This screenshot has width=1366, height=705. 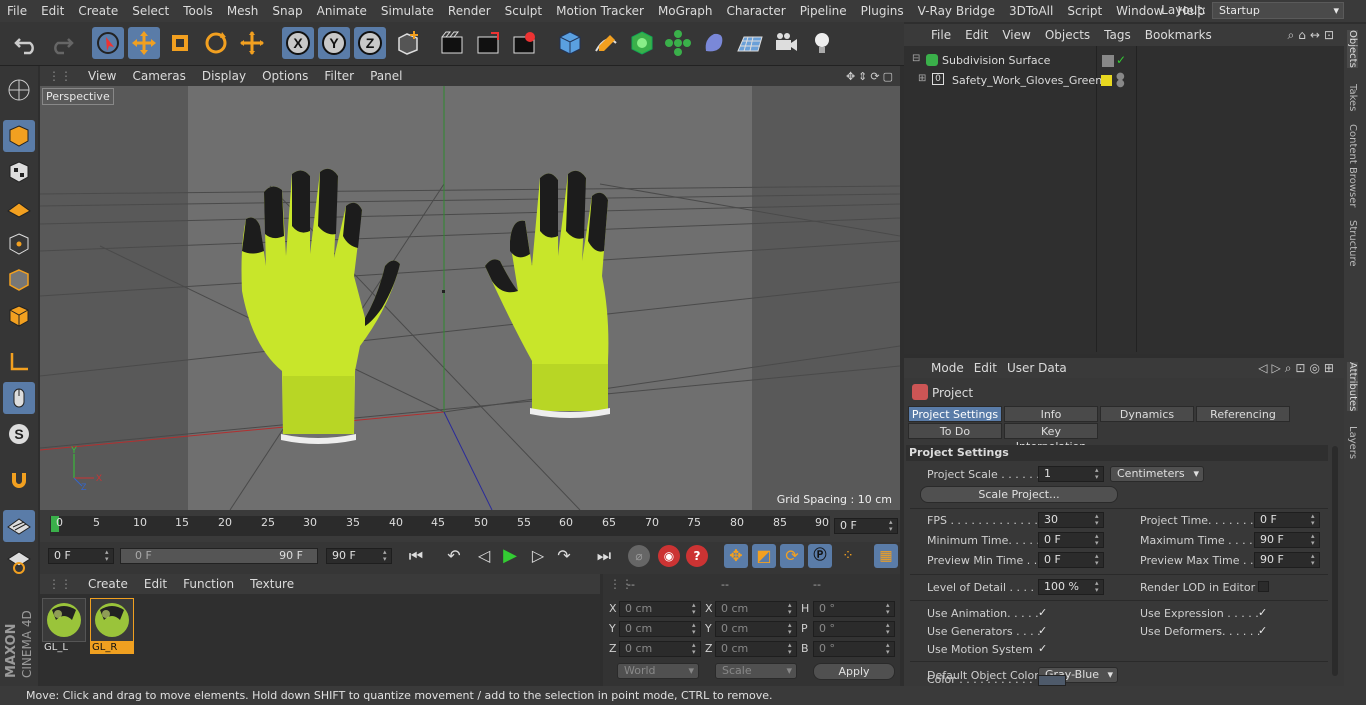 What do you see at coordinates (866, 526) in the screenshot?
I see `current-frame-field: 0 F` at bounding box center [866, 526].